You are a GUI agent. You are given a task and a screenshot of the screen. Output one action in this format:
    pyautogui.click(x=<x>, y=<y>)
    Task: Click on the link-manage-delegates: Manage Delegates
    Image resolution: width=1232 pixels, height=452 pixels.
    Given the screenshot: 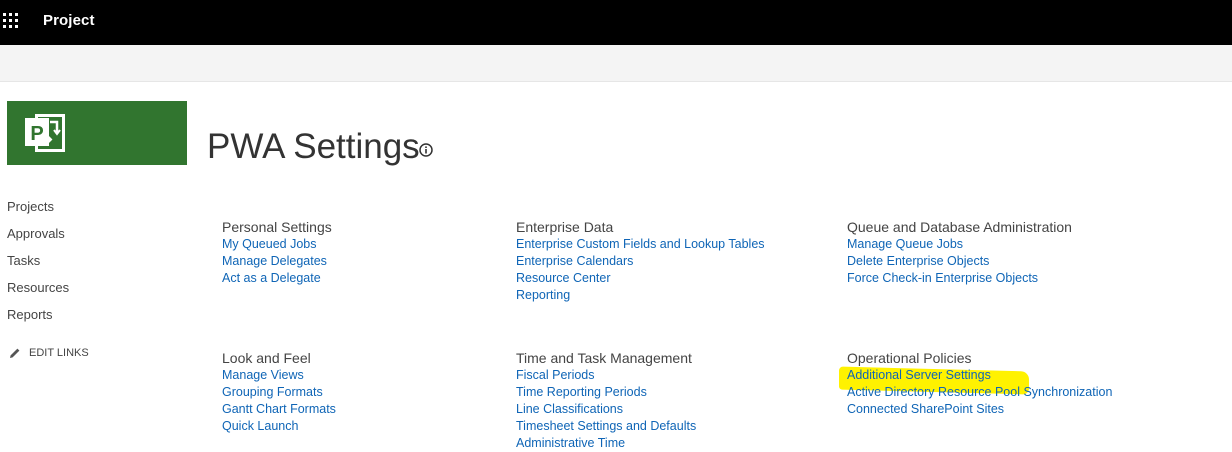 What is the action you would take?
    pyautogui.click(x=382, y=261)
    